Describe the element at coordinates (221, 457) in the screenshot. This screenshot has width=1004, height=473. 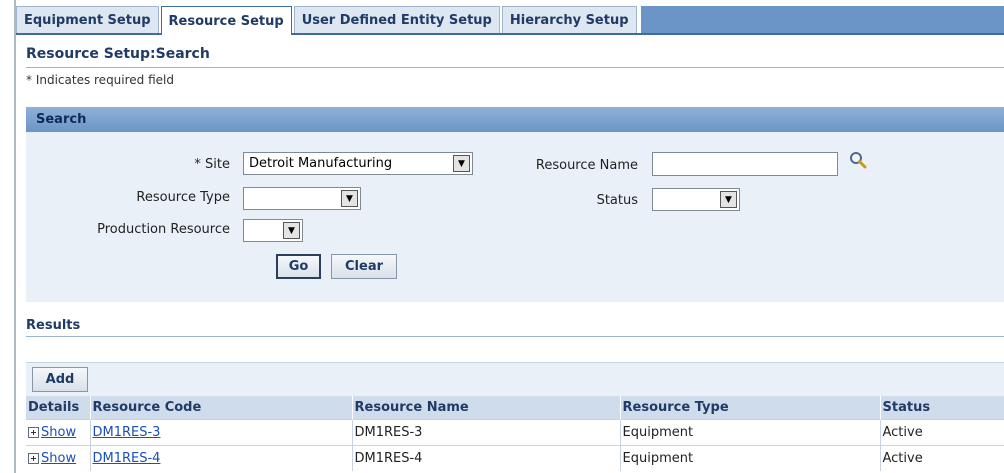
I see `resource-code-cell: DM1RES-4` at that location.